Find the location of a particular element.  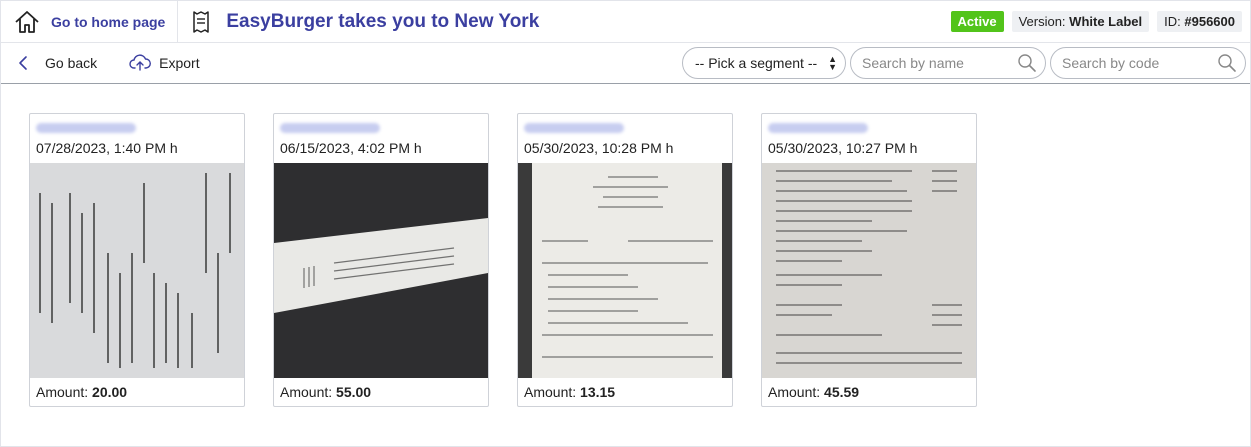

receipt-card: 06/15/2023, 4:02 PM h Amount: 55.00 is located at coordinates (381, 260).